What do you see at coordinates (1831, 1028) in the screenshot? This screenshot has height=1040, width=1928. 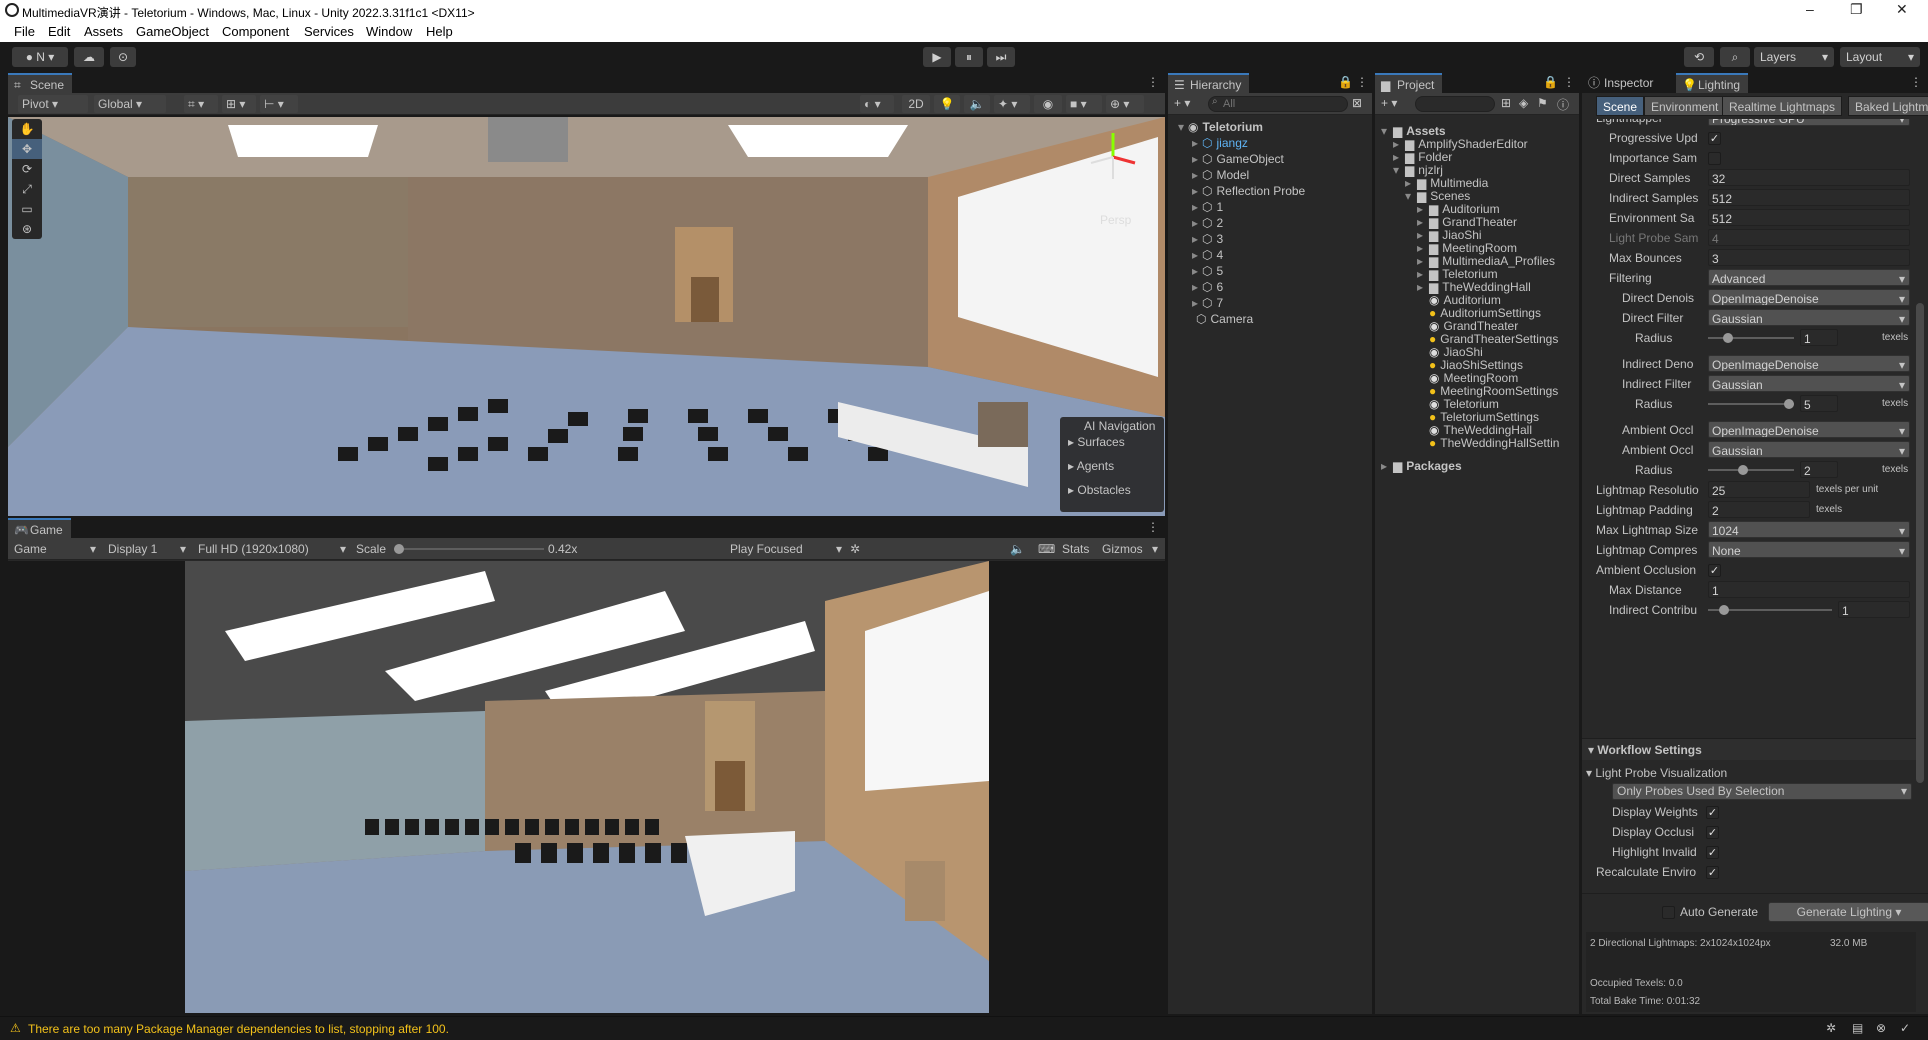 I see `bug-report-icon: ✲` at bounding box center [1831, 1028].